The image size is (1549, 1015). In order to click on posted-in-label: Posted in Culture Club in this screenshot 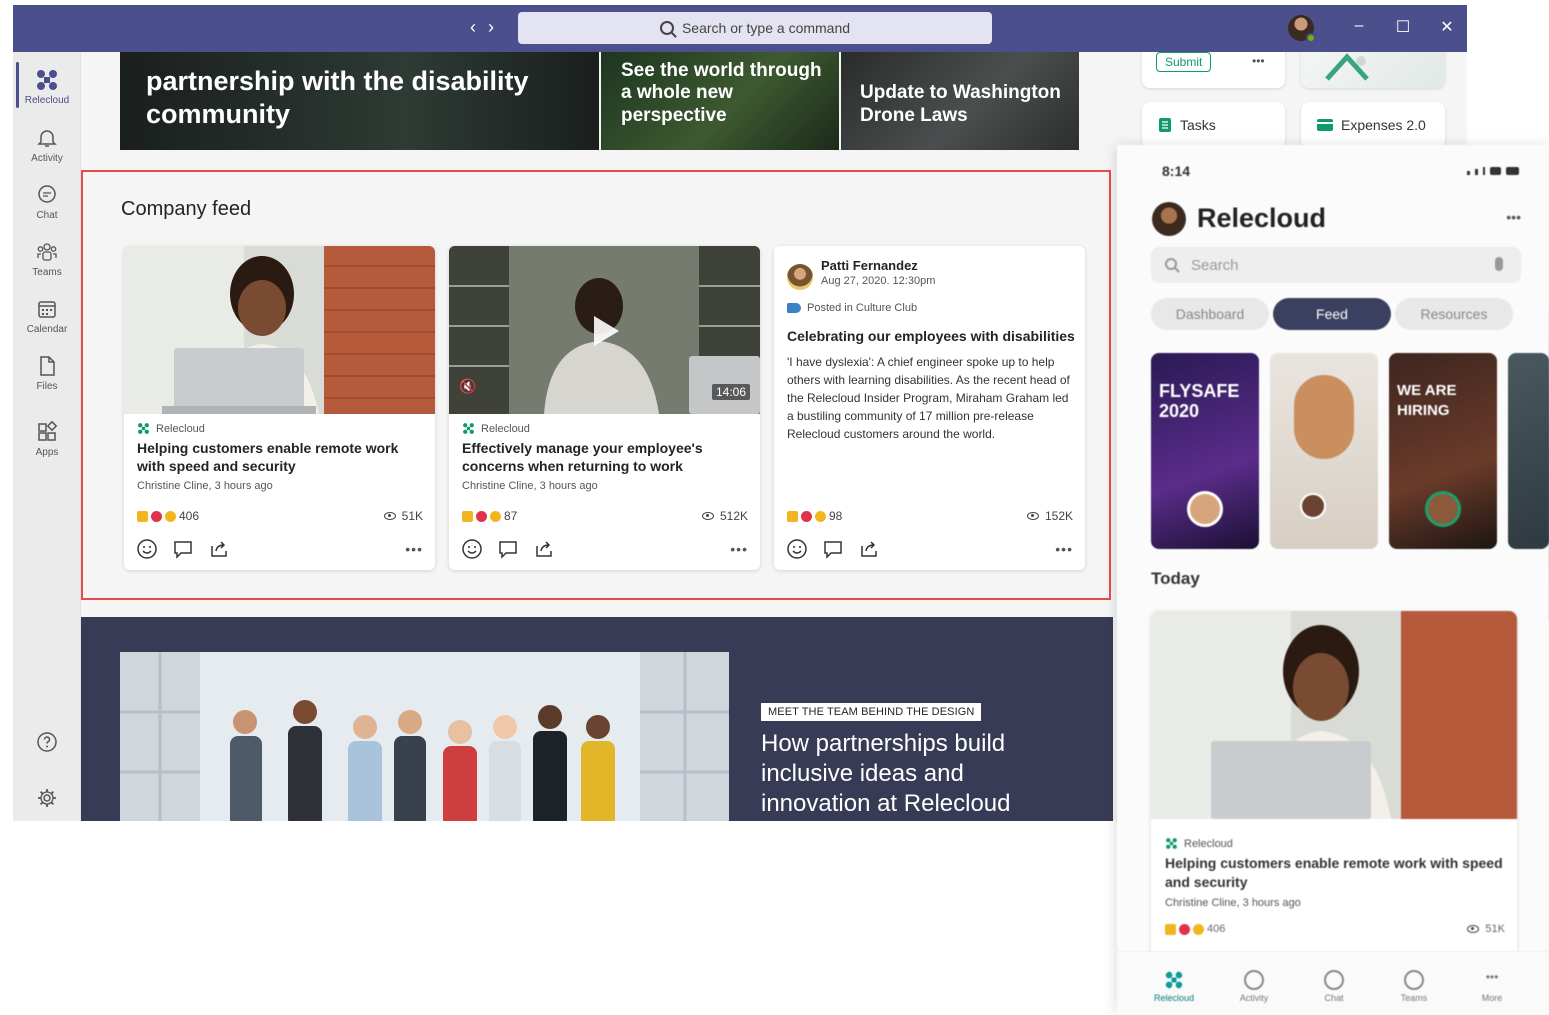, I will do `click(862, 308)`.